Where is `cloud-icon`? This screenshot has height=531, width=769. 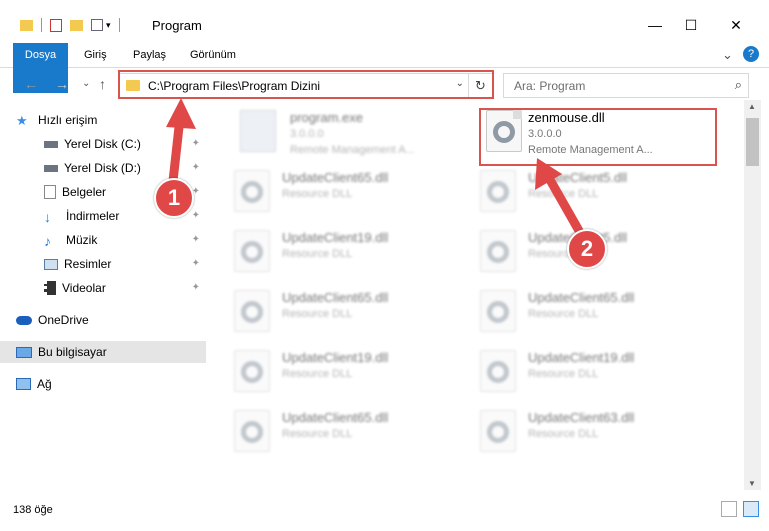 cloud-icon is located at coordinates (24, 320).